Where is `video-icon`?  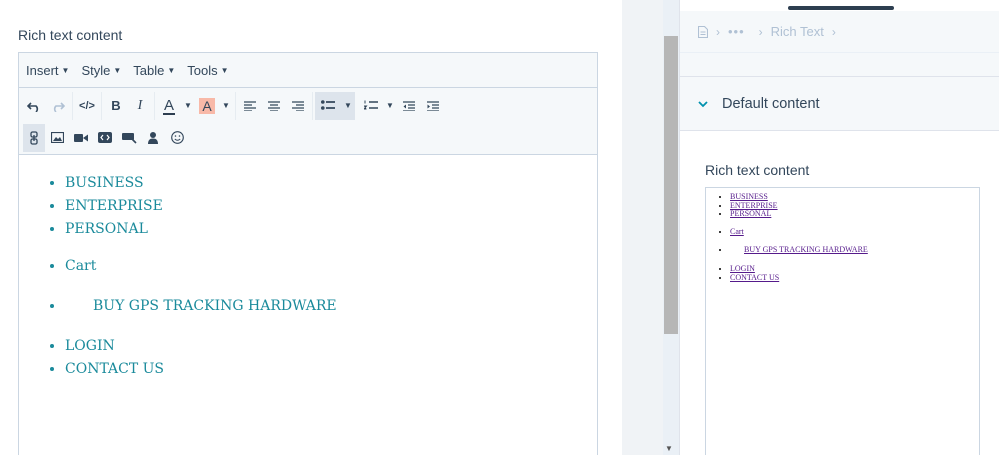
video-icon is located at coordinates (81, 137).